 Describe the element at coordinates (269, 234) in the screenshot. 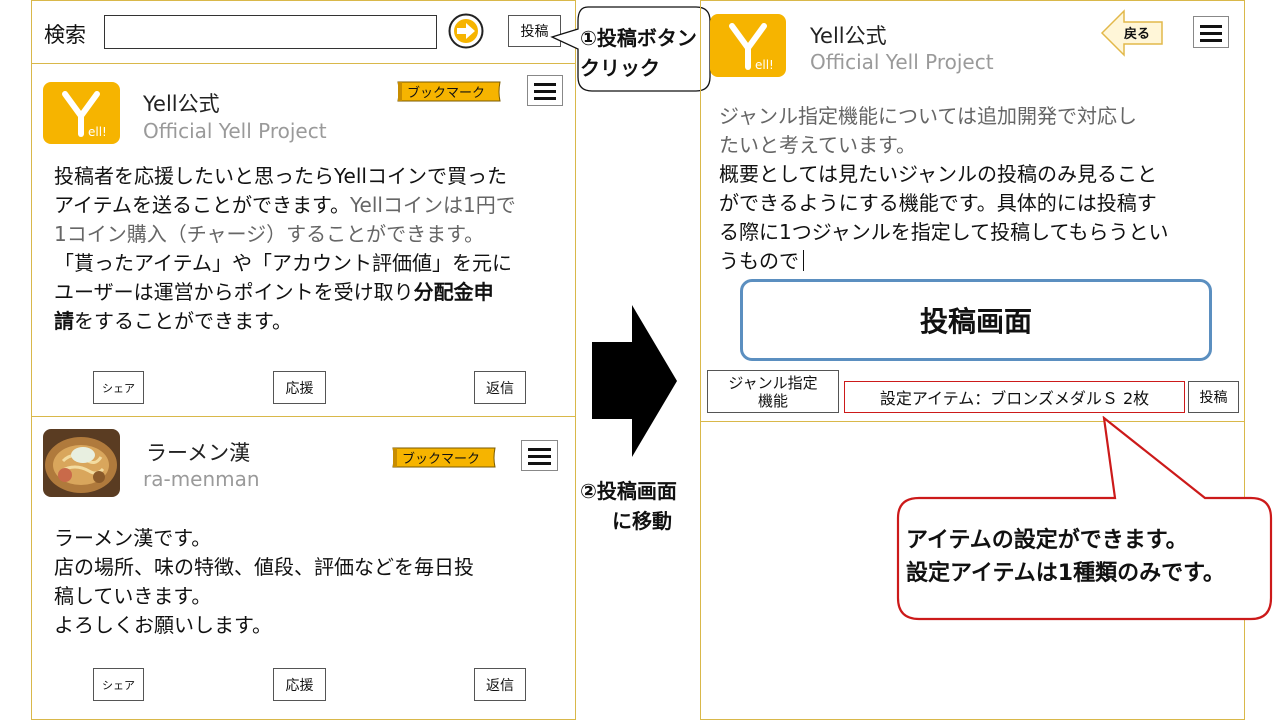

I see `post-body-line: 1コイン購入（チャージ）することができます。` at that location.